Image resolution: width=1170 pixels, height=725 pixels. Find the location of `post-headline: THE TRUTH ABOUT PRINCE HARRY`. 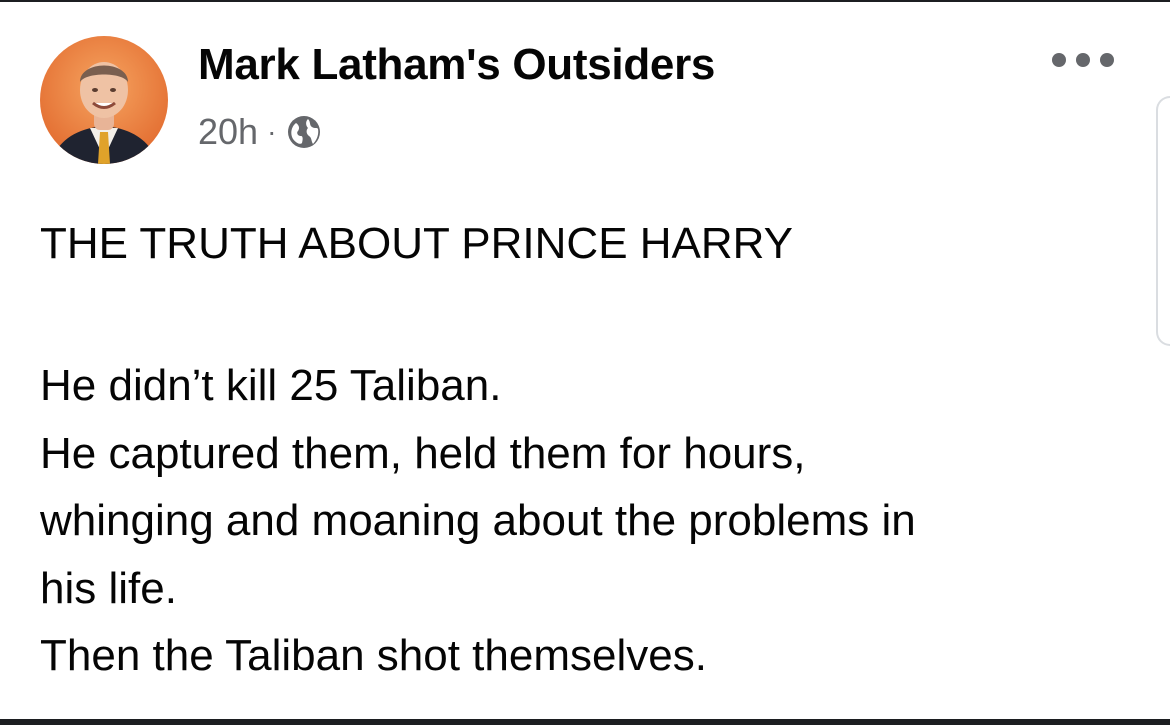

post-headline: THE TRUTH ABOUT PRINCE HARRY is located at coordinates (417, 243).